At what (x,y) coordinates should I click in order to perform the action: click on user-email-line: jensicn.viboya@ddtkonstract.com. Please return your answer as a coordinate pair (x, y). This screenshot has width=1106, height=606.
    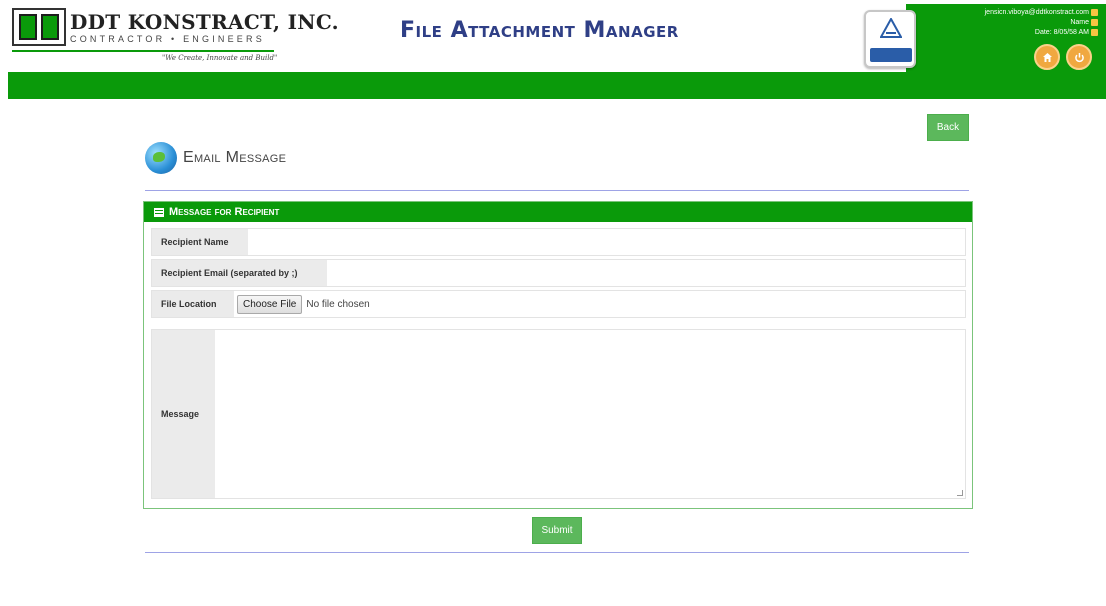
    Looking at the image, I should click on (1041, 13).